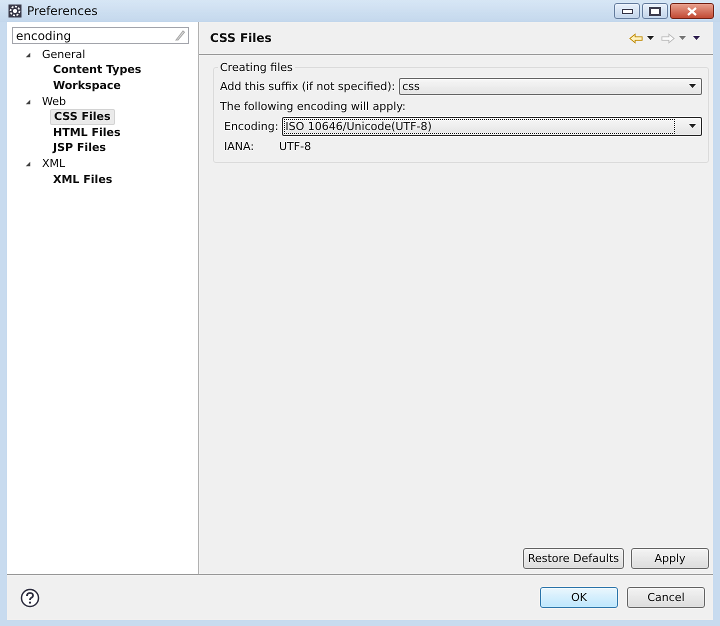  I want to click on tree-item: General, so click(63, 55).